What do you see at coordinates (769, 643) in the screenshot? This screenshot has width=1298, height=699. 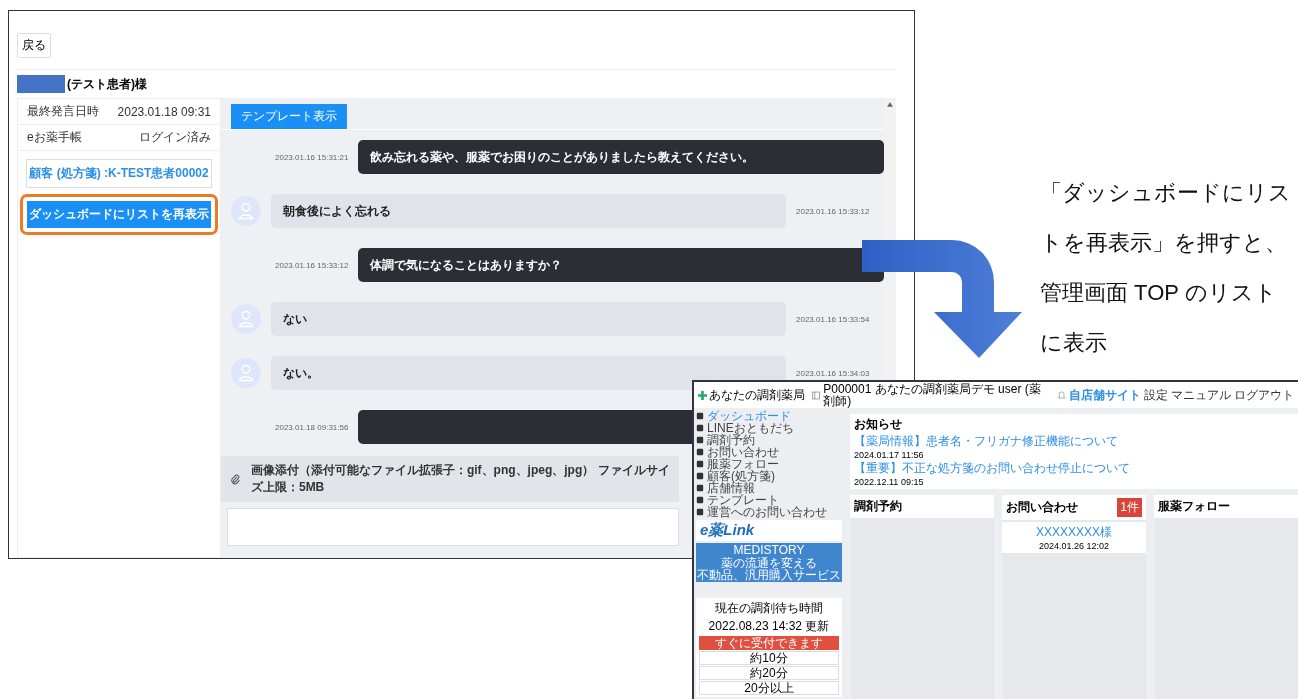 I see `wait-option: すぐに受付できます` at bounding box center [769, 643].